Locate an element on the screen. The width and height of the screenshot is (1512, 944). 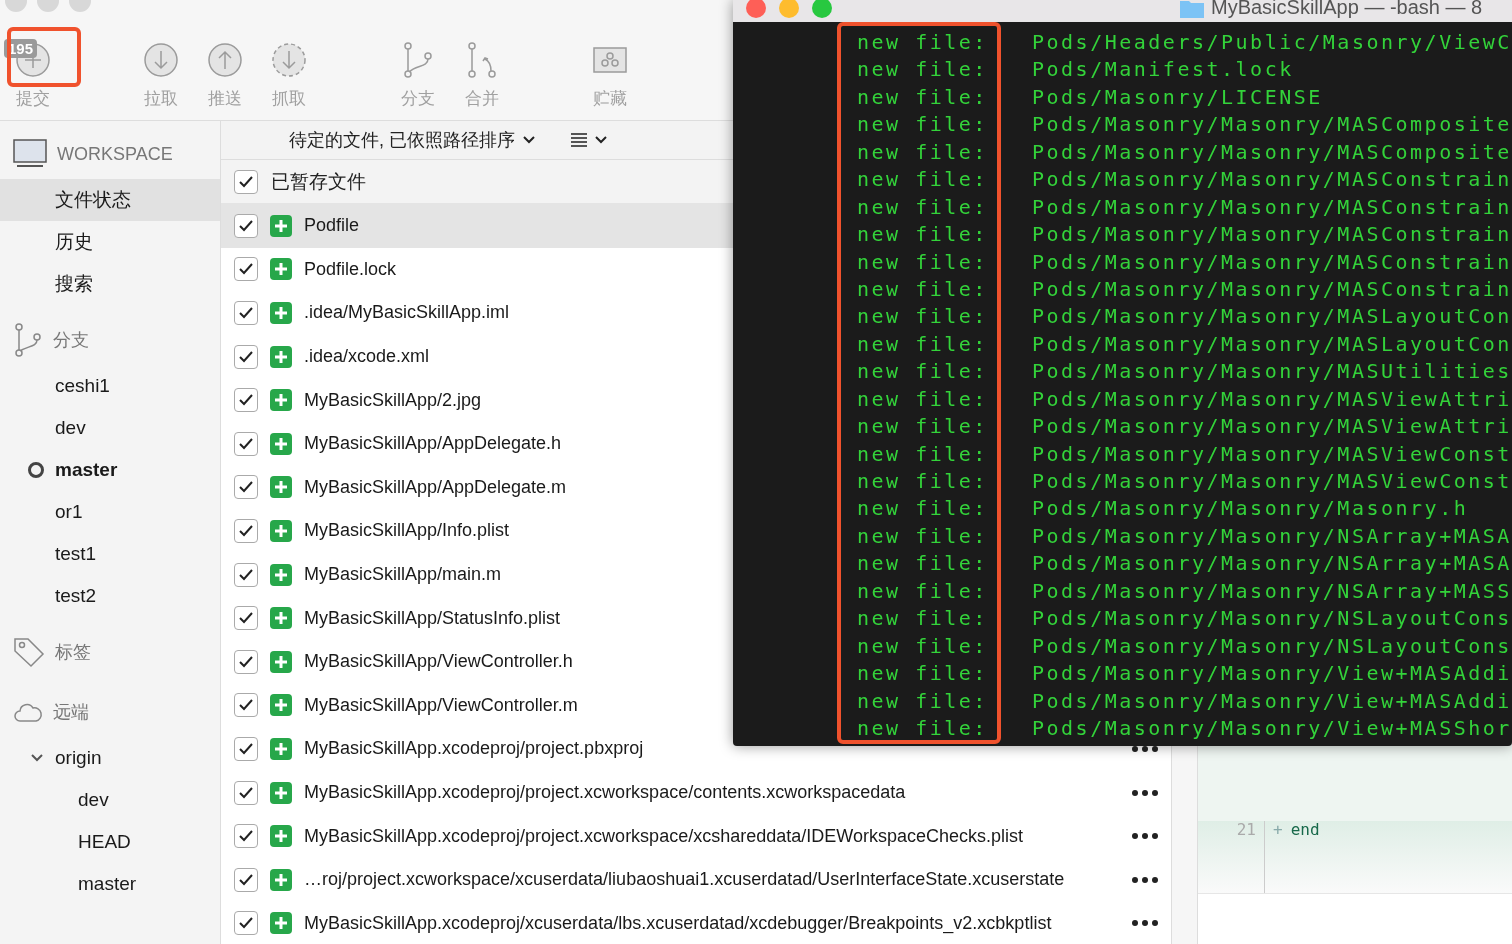
remote-branch-item: HEAD is located at coordinates (110, 842).